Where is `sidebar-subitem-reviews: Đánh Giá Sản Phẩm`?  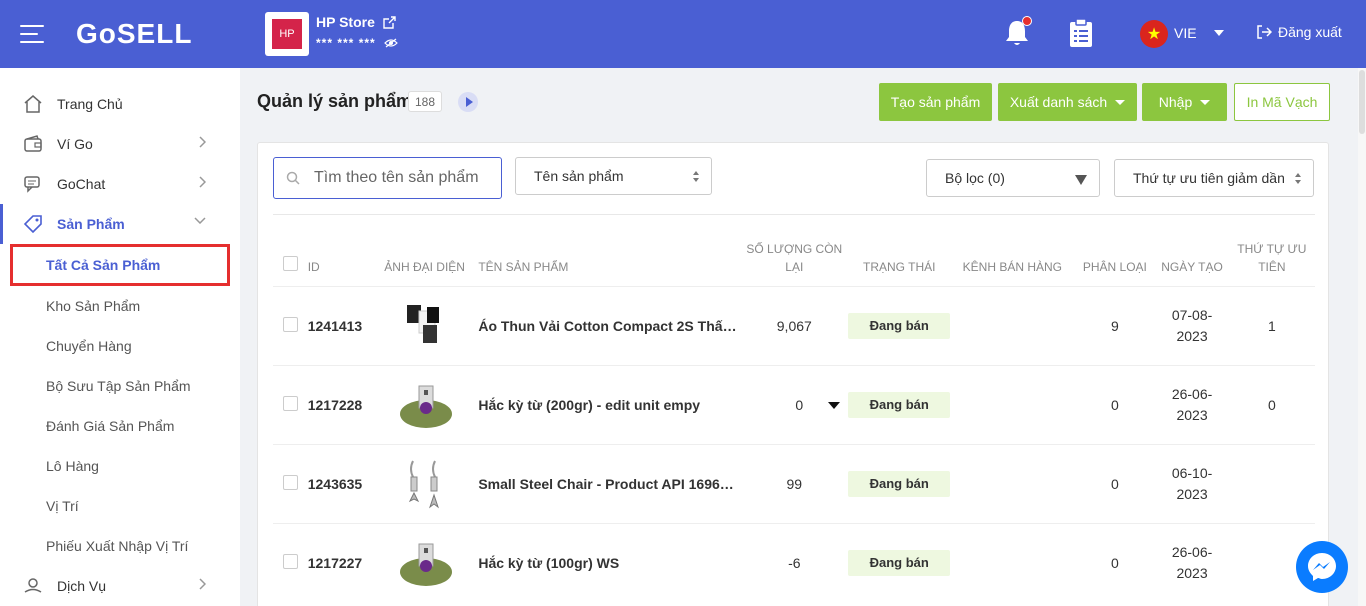
sidebar-subitem-reviews: Đánh Giá Sản Phẩm is located at coordinates (120, 426).